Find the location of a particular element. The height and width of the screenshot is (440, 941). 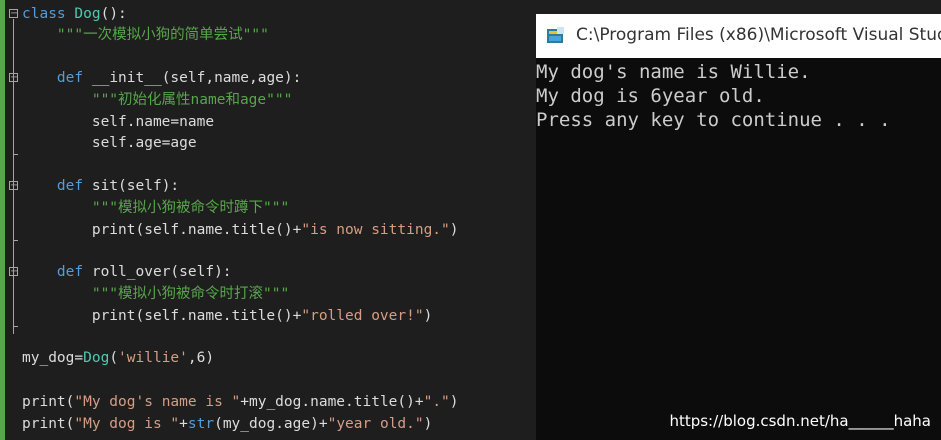

code-line: class Dog(): is located at coordinates (74, 14).